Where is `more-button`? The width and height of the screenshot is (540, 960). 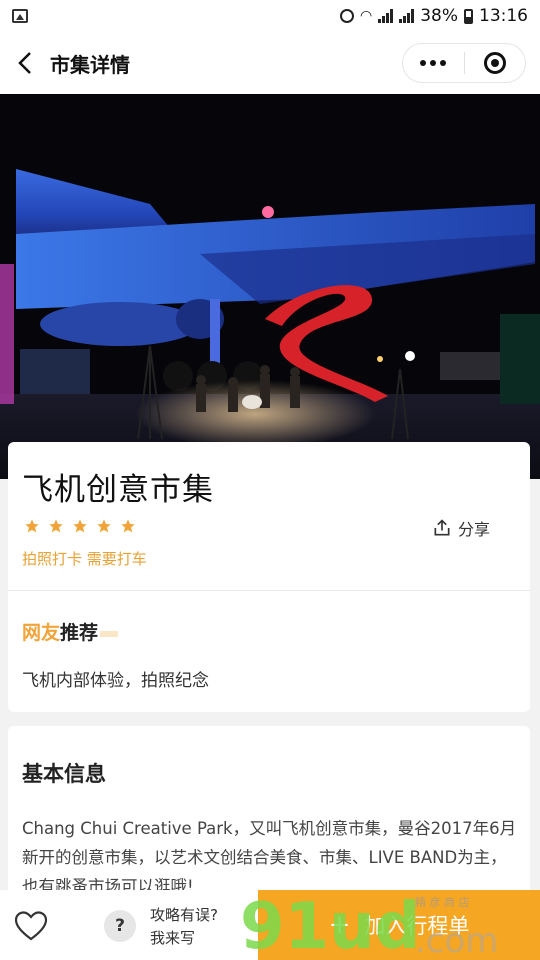
more-button is located at coordinates (433, 63).